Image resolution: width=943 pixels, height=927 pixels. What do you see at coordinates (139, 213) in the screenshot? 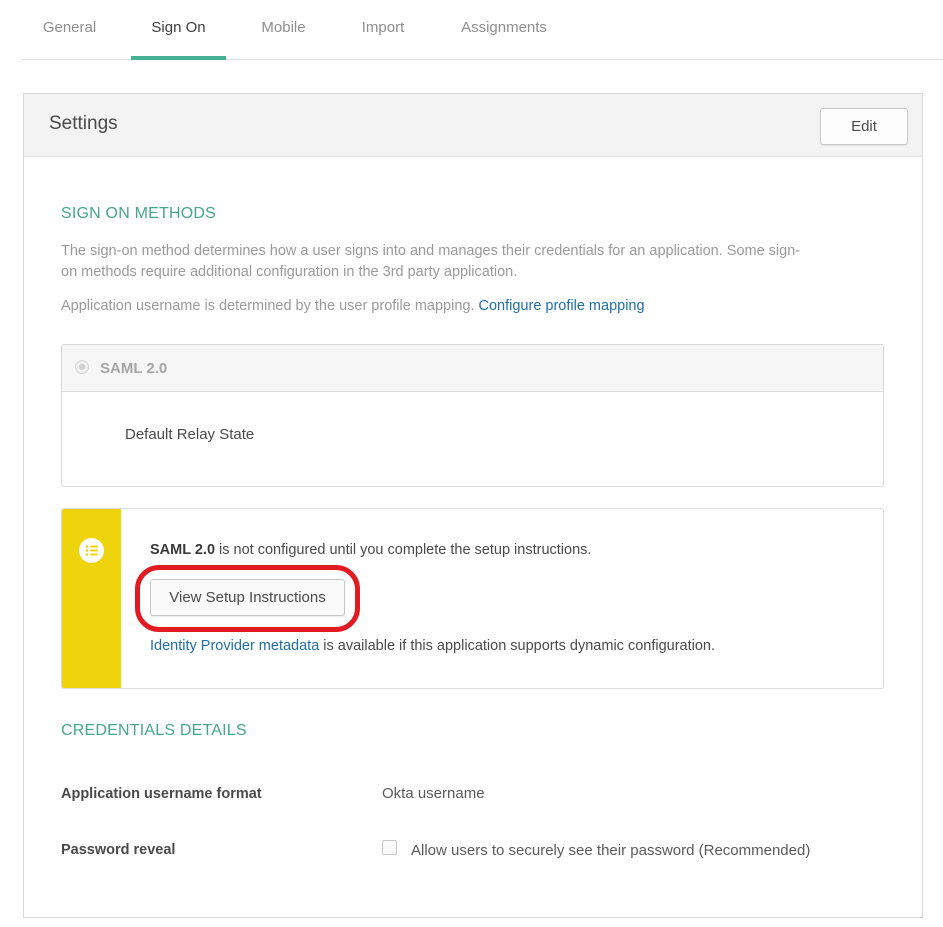
I see `sign-on-methods-heading: SIGN ON METHODS` at bounding box center [139, 213].